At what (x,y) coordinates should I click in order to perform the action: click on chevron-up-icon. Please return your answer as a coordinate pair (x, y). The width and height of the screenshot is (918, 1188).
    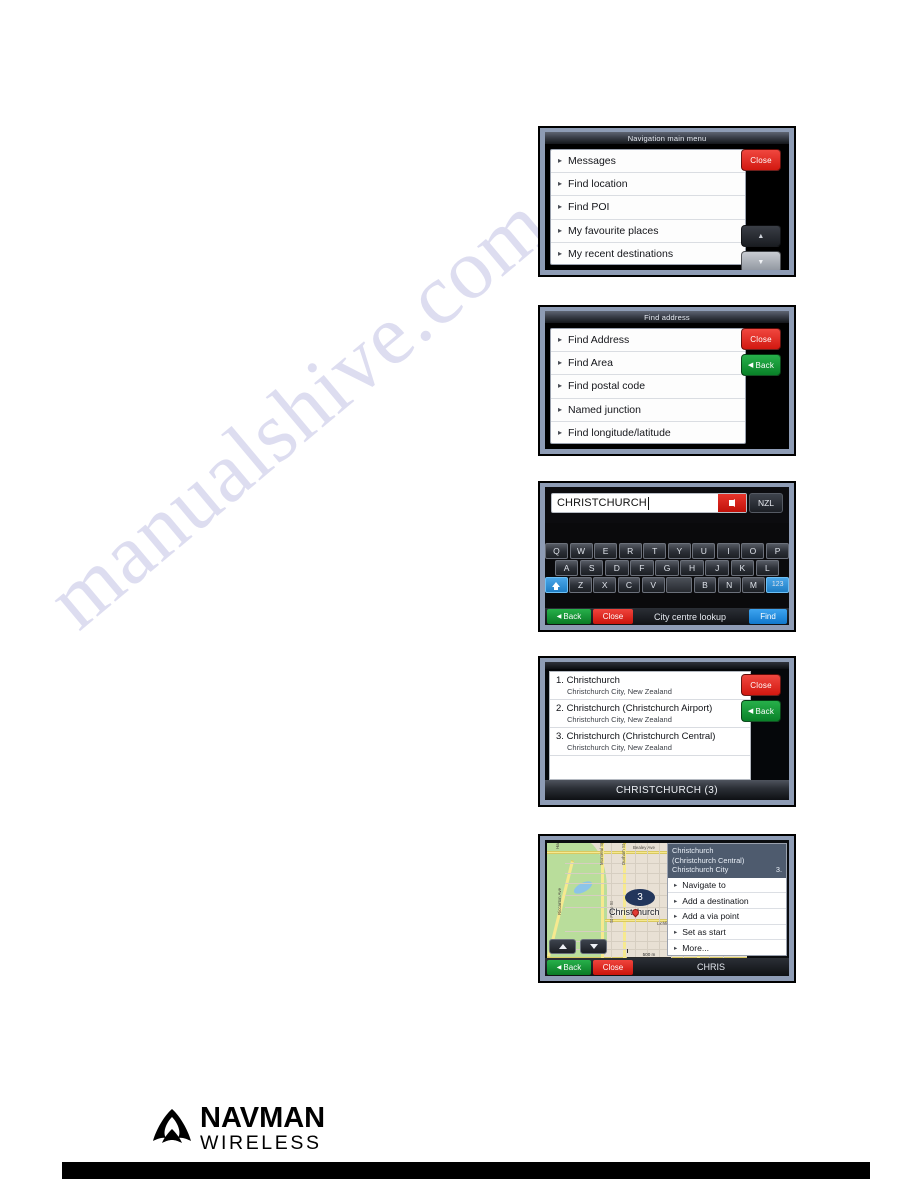
    Looking at the image, I should click on (562, 946).